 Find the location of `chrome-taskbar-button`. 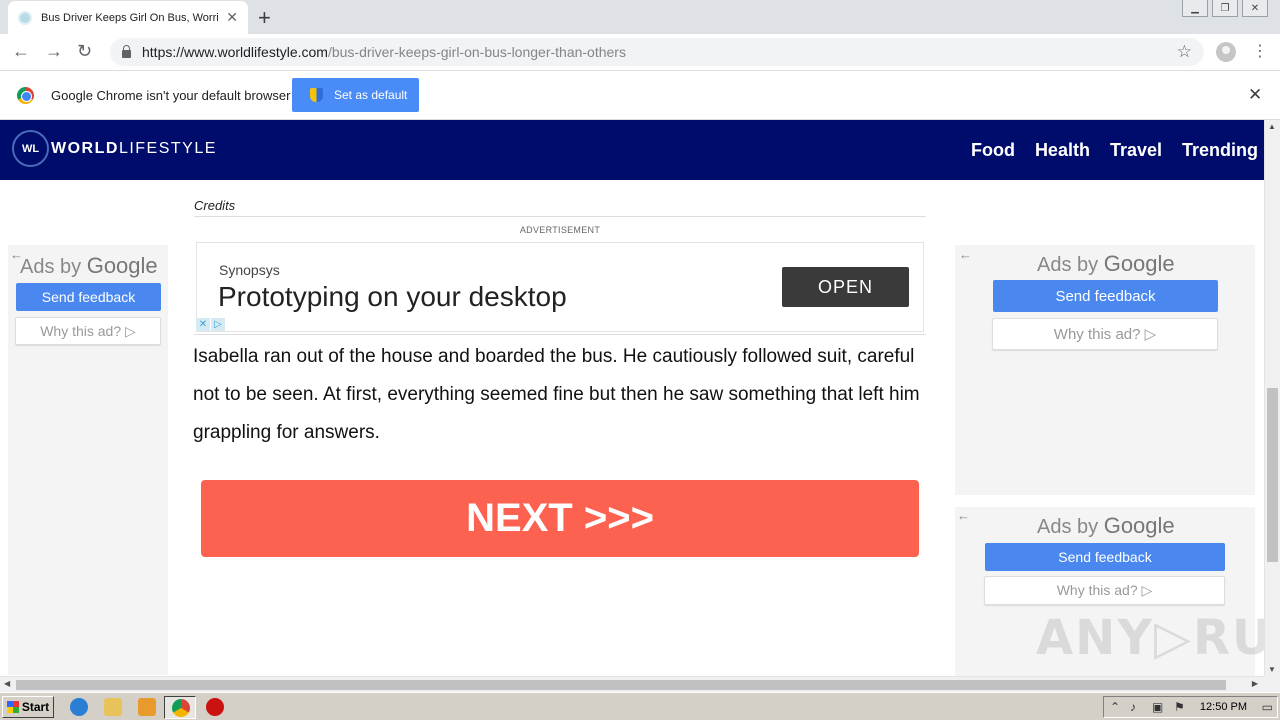

chrome-taskbar-button is located at coordinates (180, 707).